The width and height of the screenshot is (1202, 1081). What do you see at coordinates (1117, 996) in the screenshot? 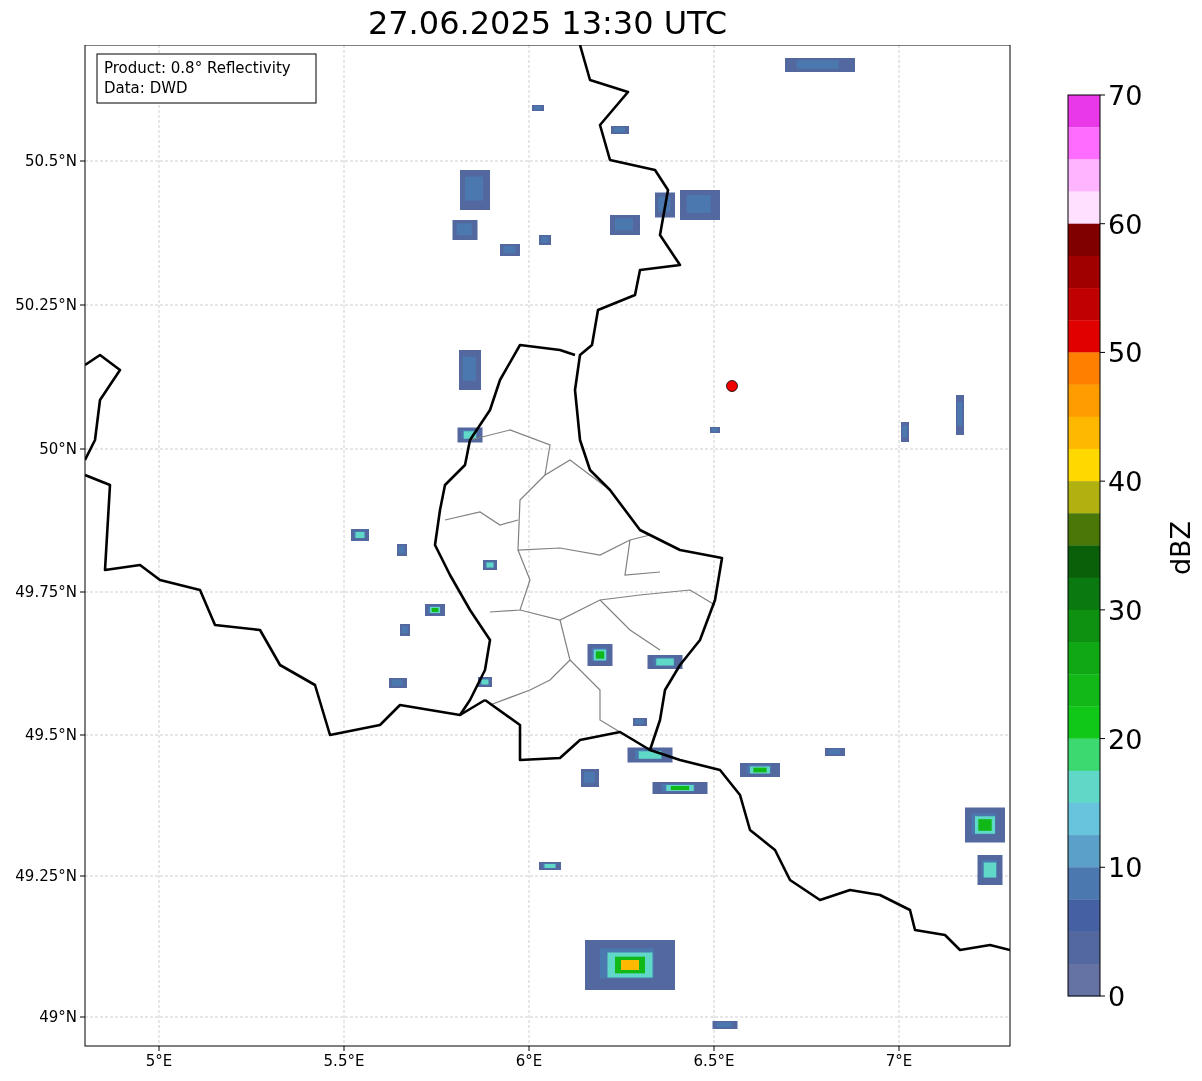
I see `colorbar-tick-label: 0` at bounding box center [1117, 996].